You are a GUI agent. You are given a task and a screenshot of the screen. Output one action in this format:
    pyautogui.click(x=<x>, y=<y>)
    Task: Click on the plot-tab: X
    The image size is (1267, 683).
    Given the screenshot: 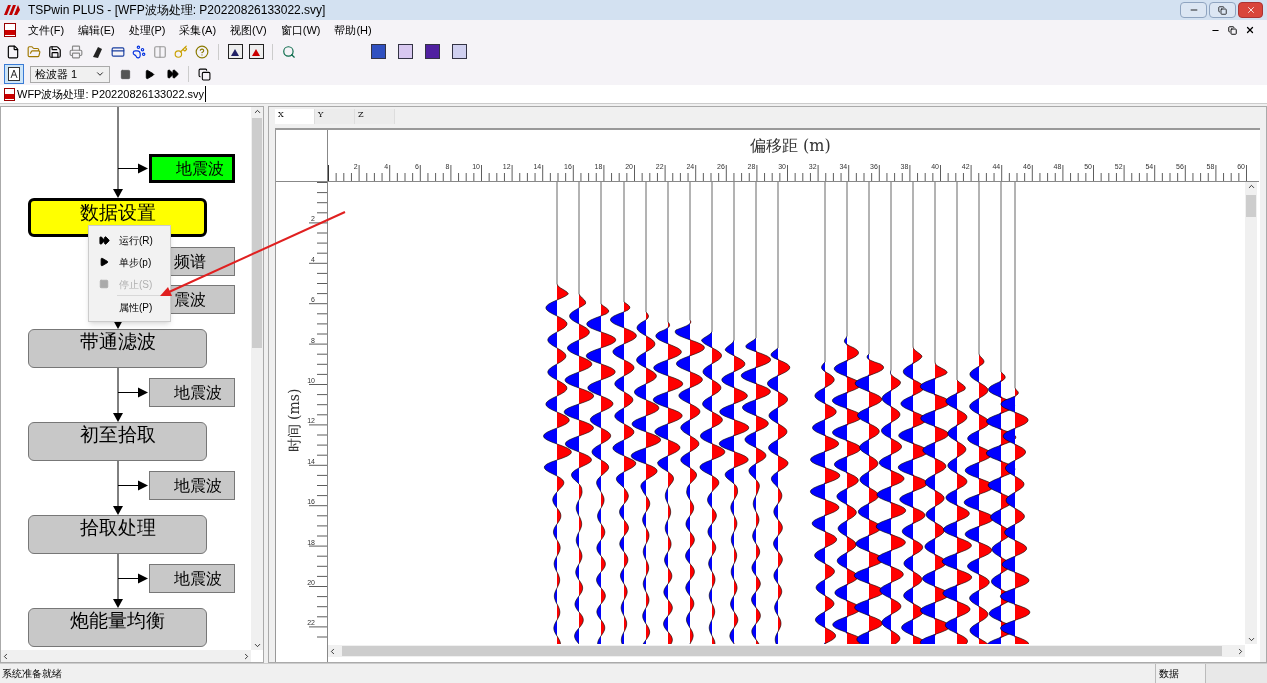 What is the action you would take?
    pyautogui.click(x=295, y=116)
    